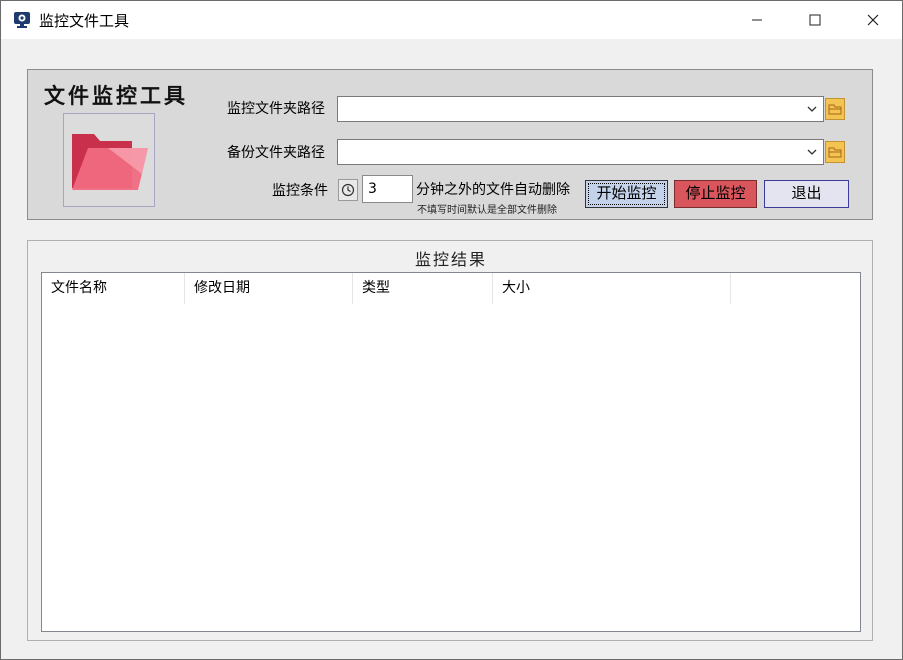 Image resolution: width=903 pixels, height=660 pixels. What do you see at coordinates (626, 194) in the screenshot?
I see `start-monitor-button: 开始监控` at bounding box center [626, 194].